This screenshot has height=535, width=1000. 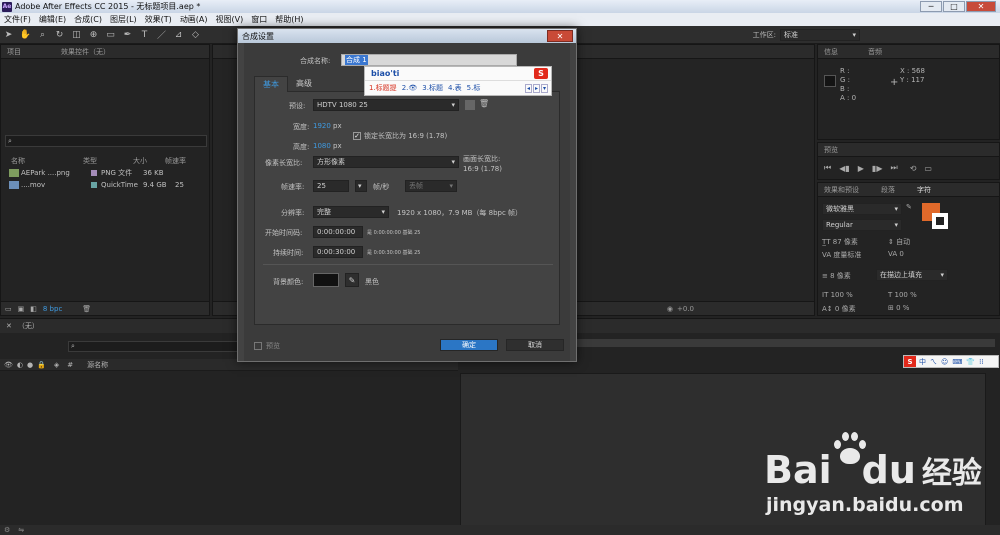 I want to click on duration-input: 0:00:30:00, so click(x=338, y=252).